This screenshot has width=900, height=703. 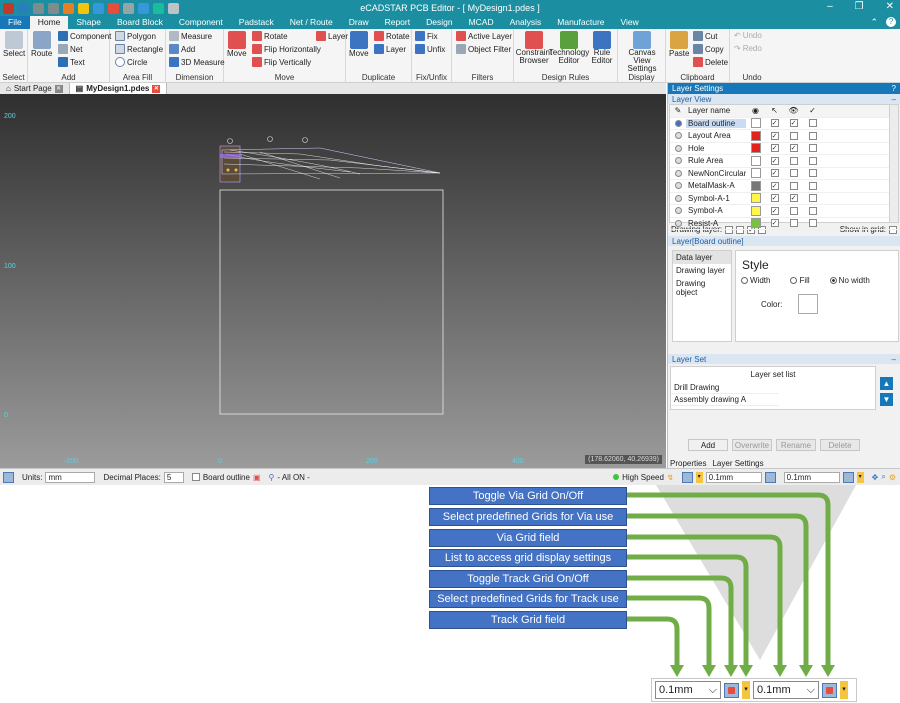 I want to click on add-button: Add, so click(x=708, y=445).